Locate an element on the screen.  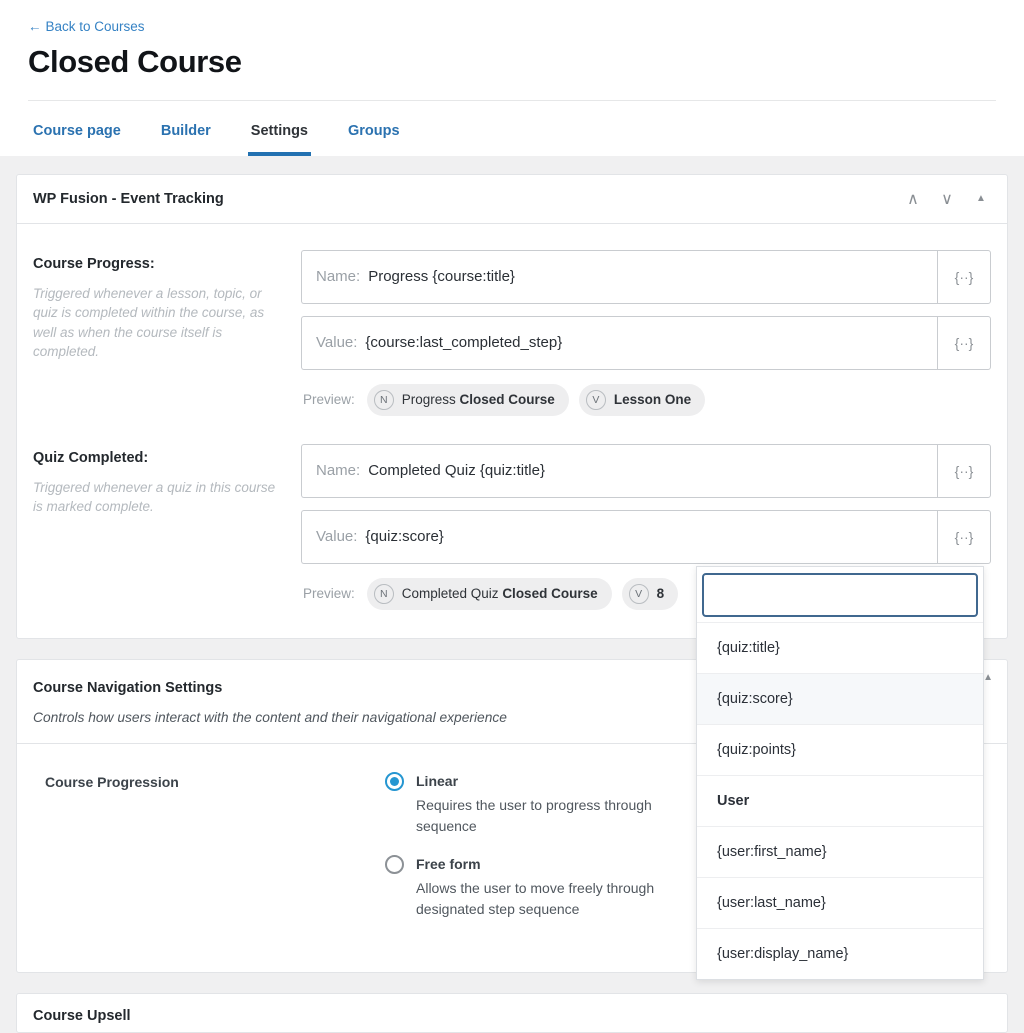
course-progress-name-field-group: Name: Progress {course:title} {··} is located at coordinates (646, 276).